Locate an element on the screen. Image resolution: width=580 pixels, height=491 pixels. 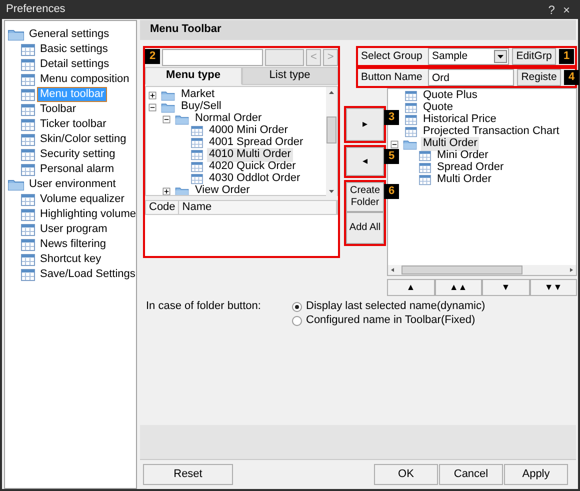
option-label: In case of folder button: is located at coordinates (204, 307).